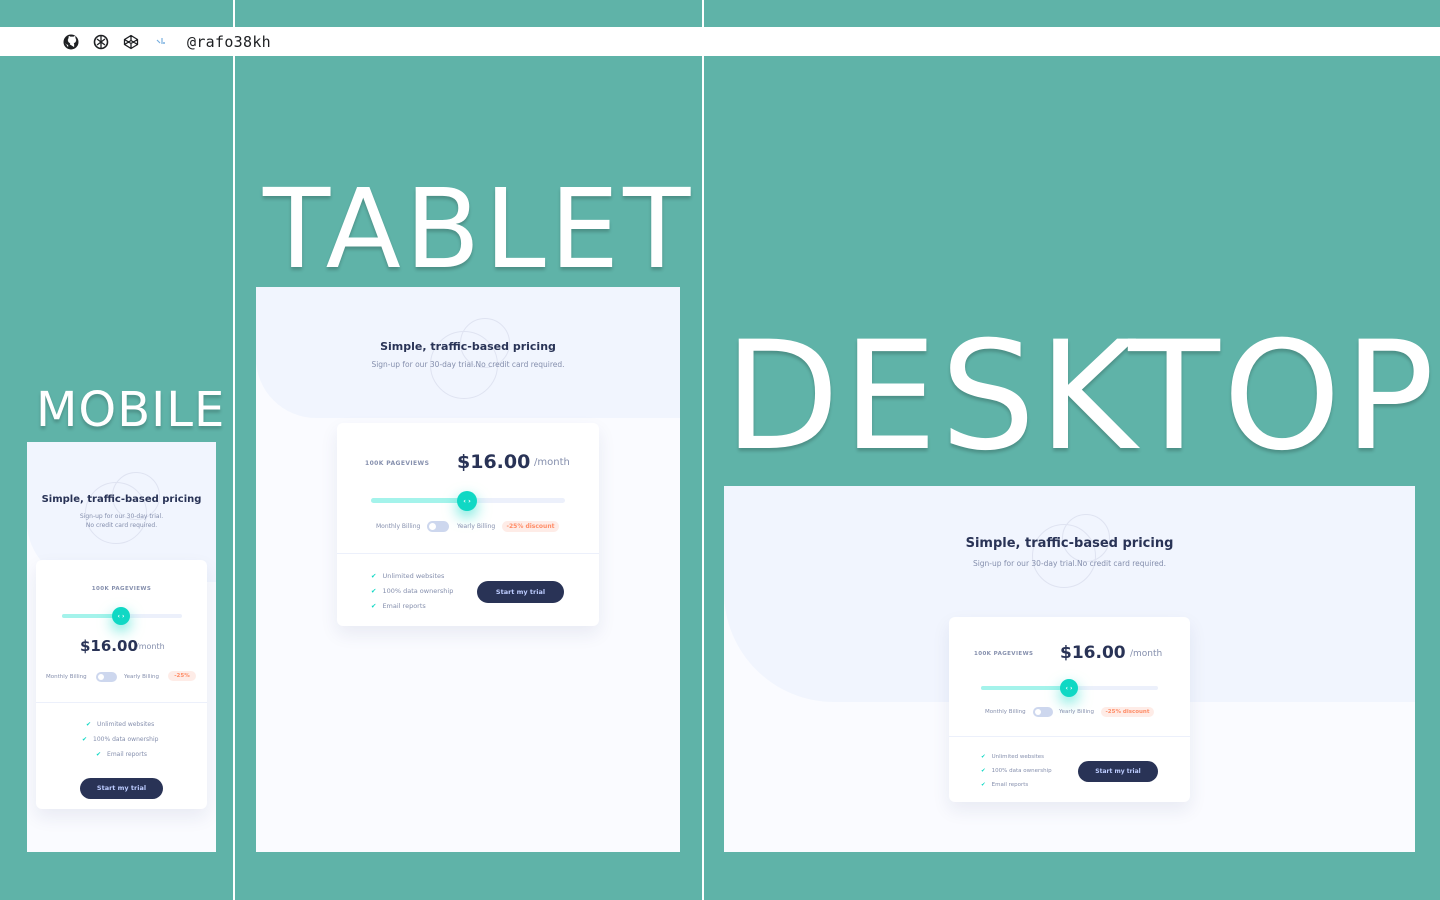 This screenshot has height=900, width=1440. I want to click on github-icon, so click(71, 42).